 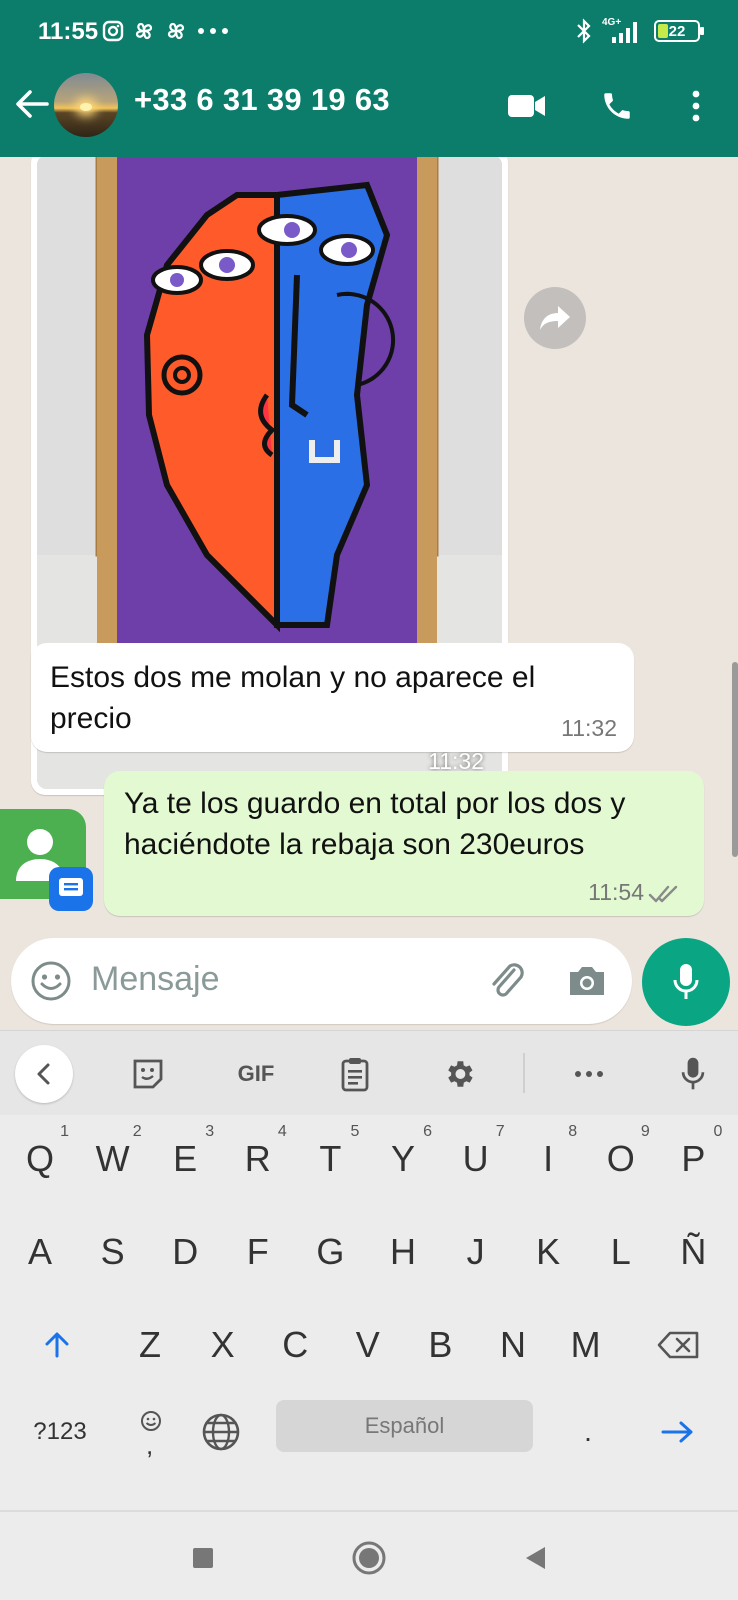 What do you see at coordinates (71, 889) in the screenshot?
I see `messages-app-badge` at bounding box center [71, 889].